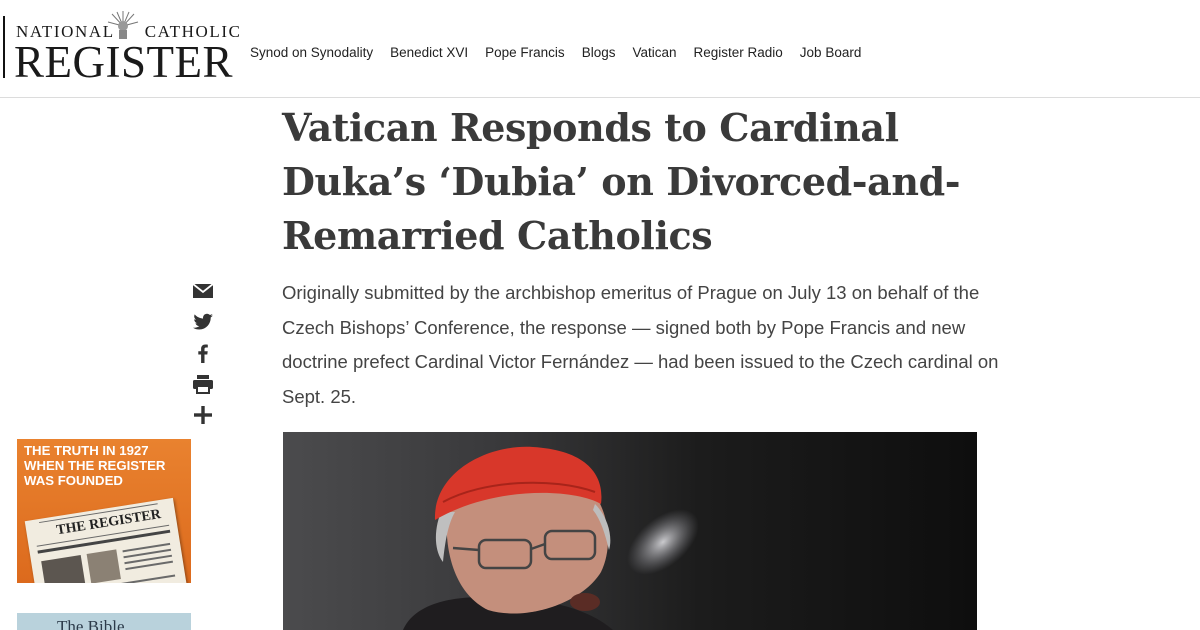  Describe the element at coordinates (831, 52) in the screenshot. I see `nav-item-job-board: Job Board` at that location.